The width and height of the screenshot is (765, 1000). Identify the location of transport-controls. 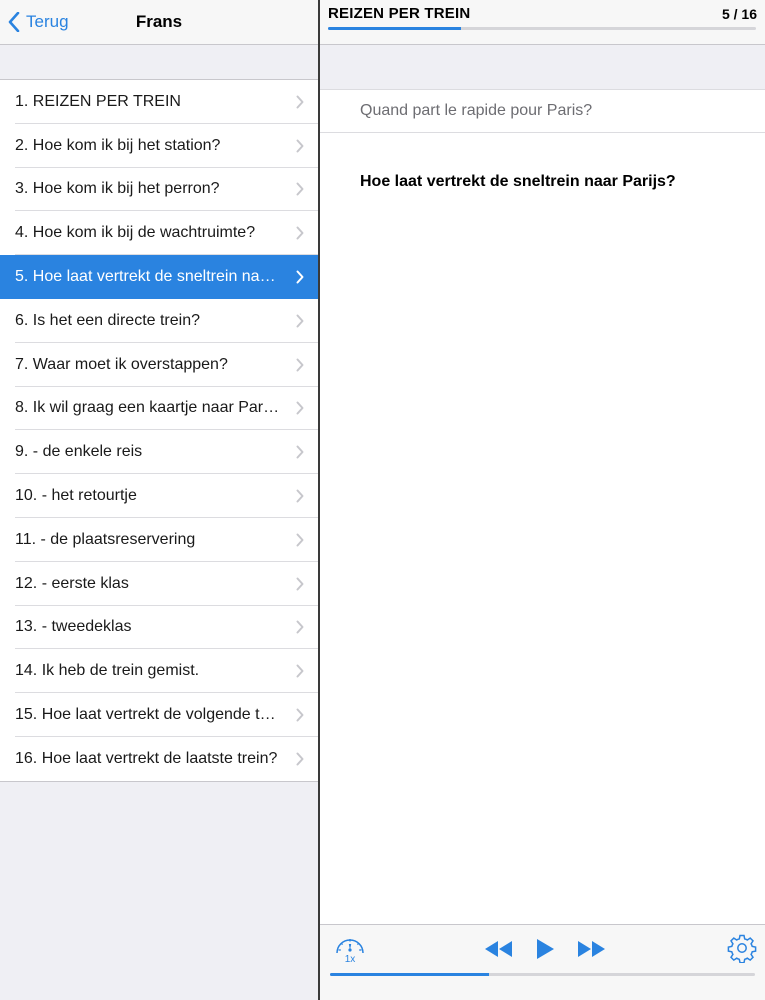
(545, 949).